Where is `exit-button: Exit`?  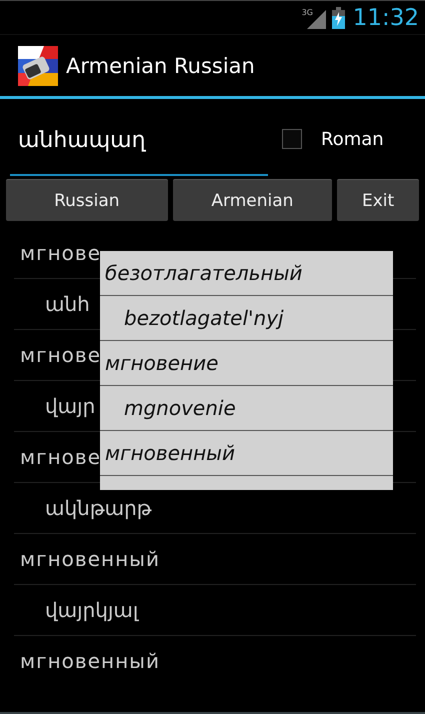 exit-button: Exit is located at coordinates (378, 200).